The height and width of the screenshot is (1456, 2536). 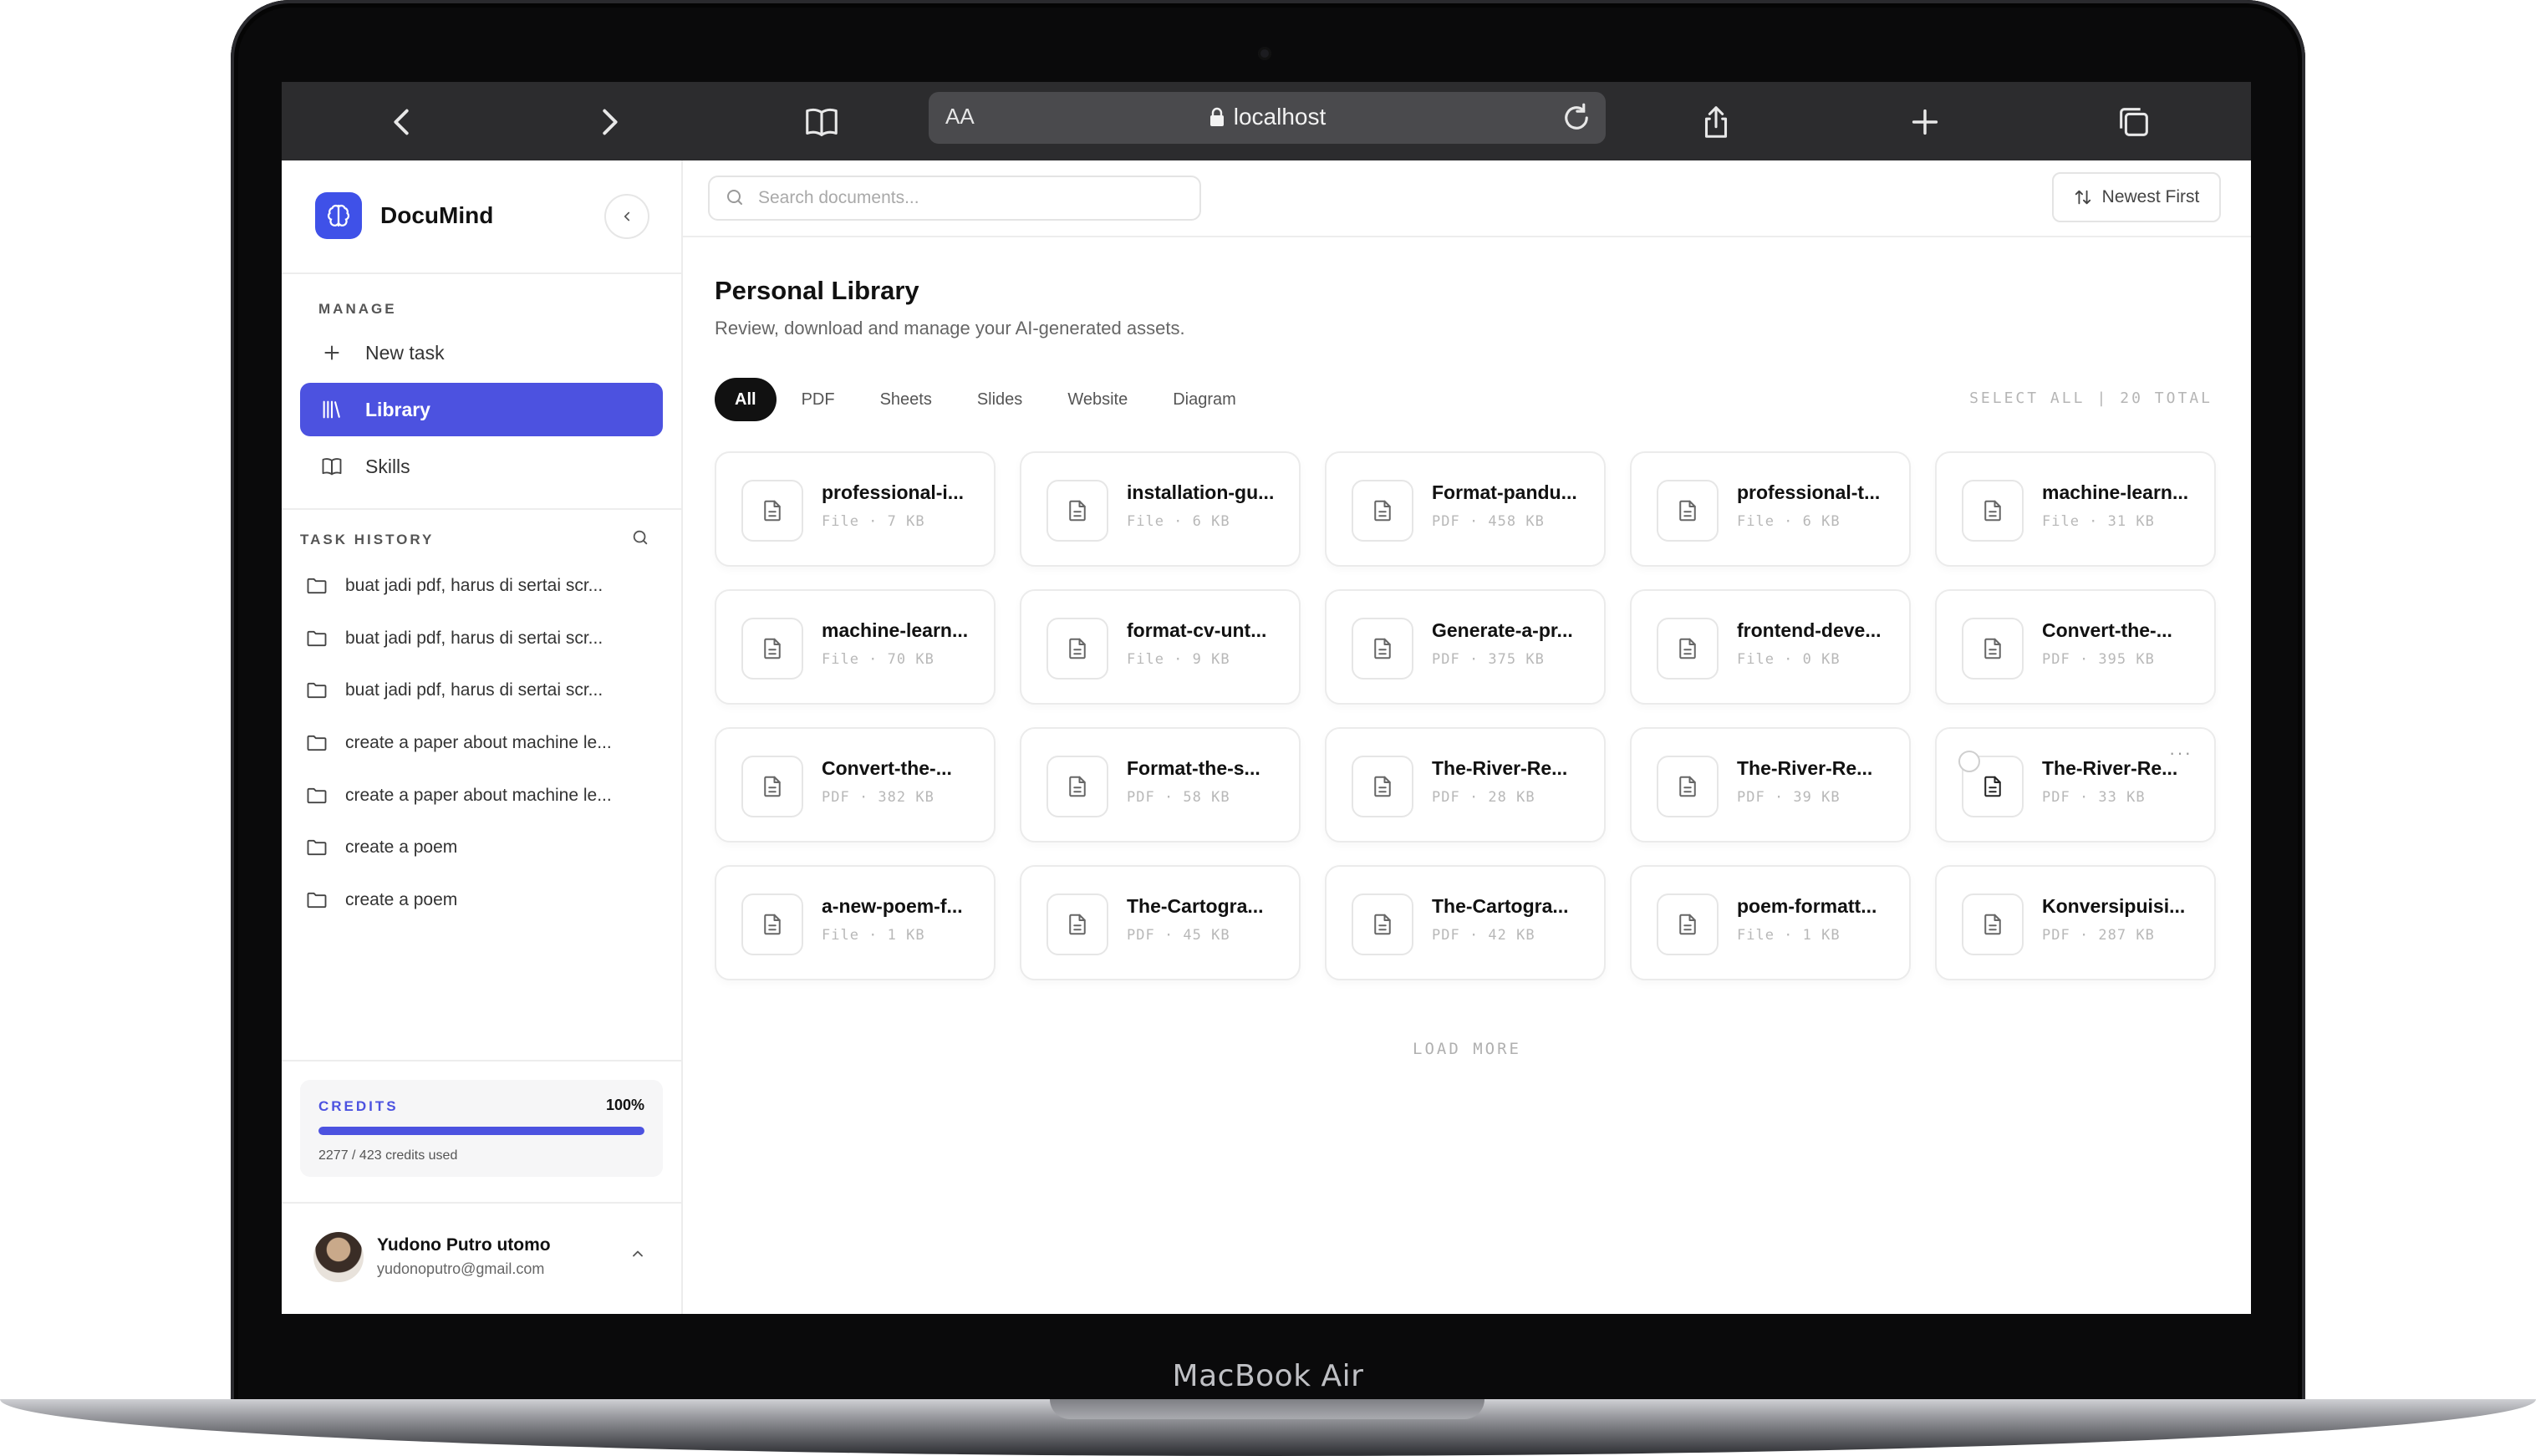 I want to click on file-card: The-River-Re... PDF · 39 KB, so click(x=1770, y=785).